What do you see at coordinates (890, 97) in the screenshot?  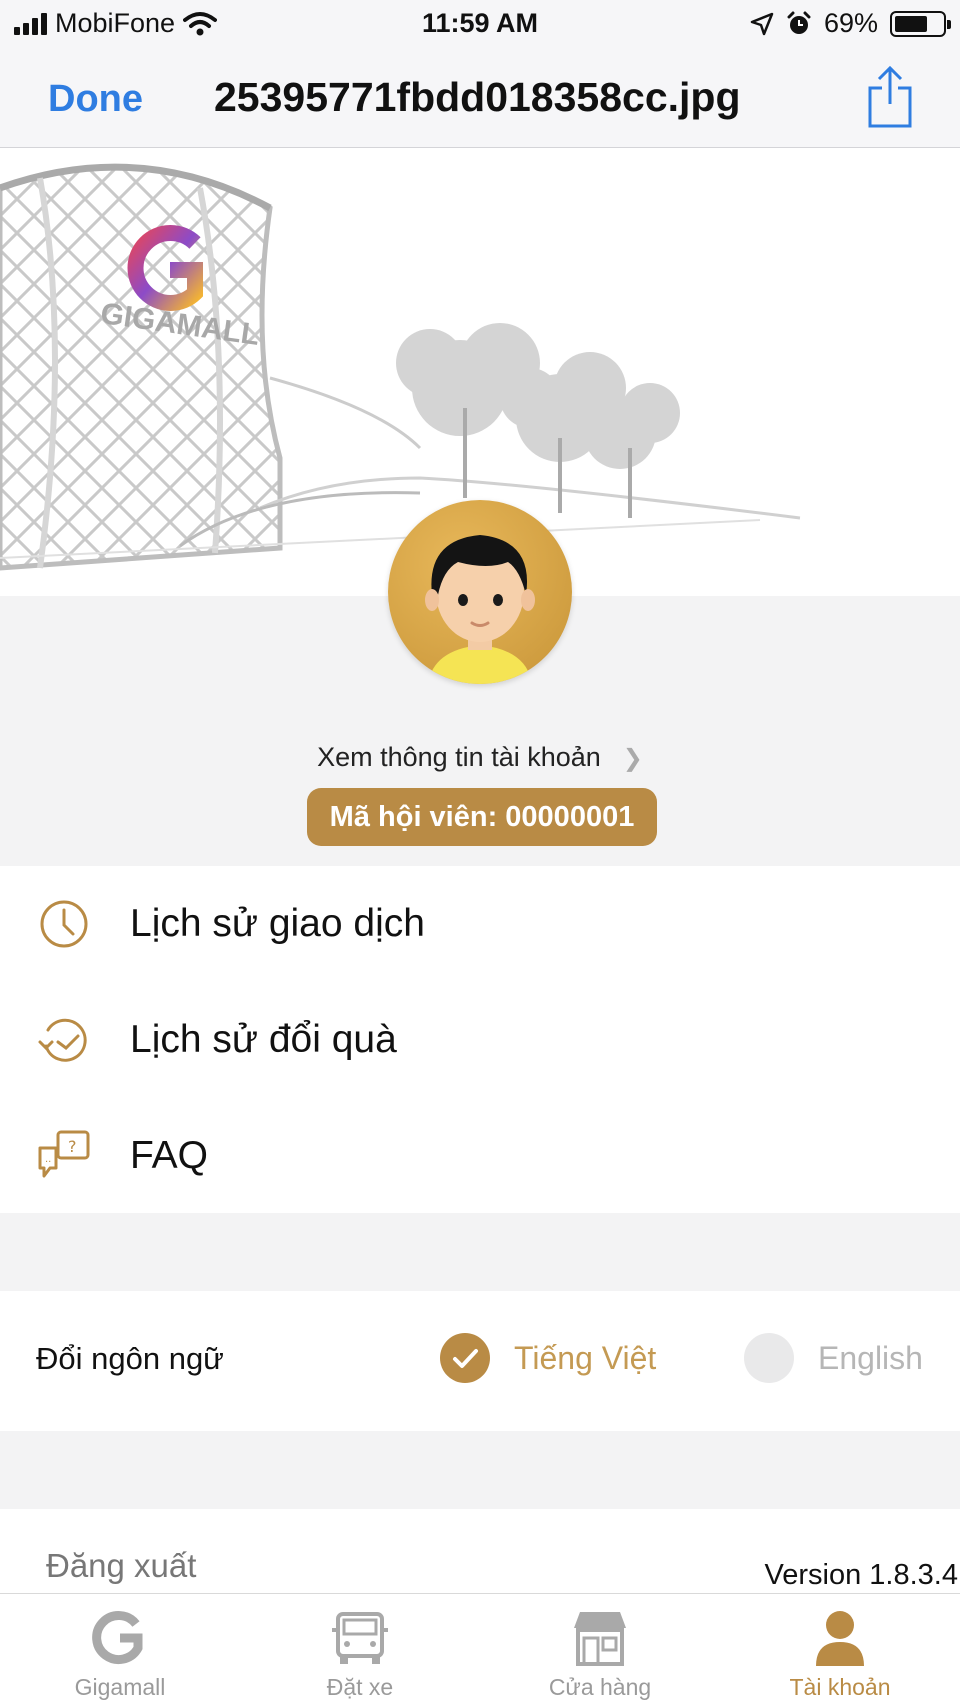 I see `share-icon` at bounding box center [890, 97].